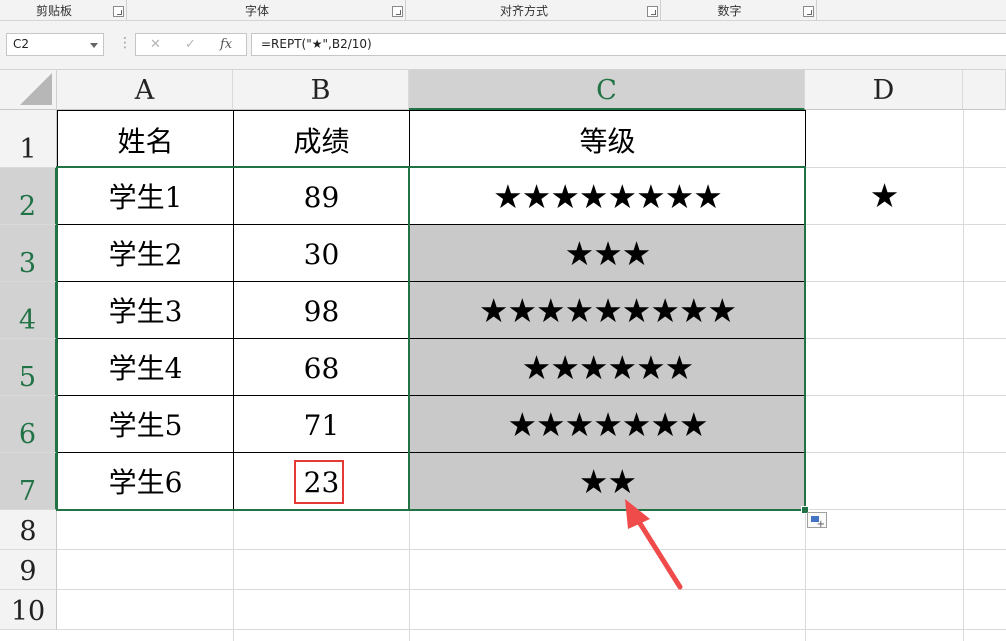 The width and height of the screenshot is (1006, 641). I want to click on enter-icon: ✓, so click(190, 44).